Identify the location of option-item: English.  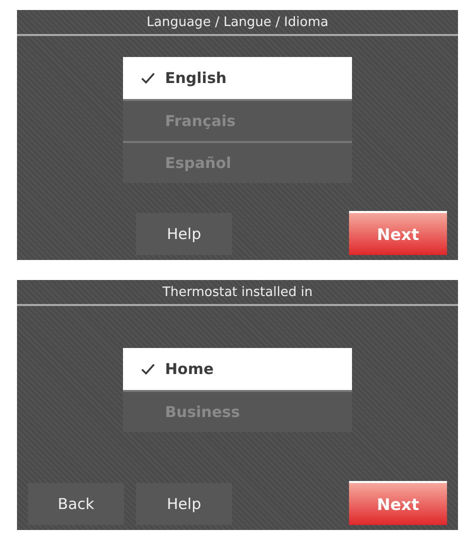
(237, 77).